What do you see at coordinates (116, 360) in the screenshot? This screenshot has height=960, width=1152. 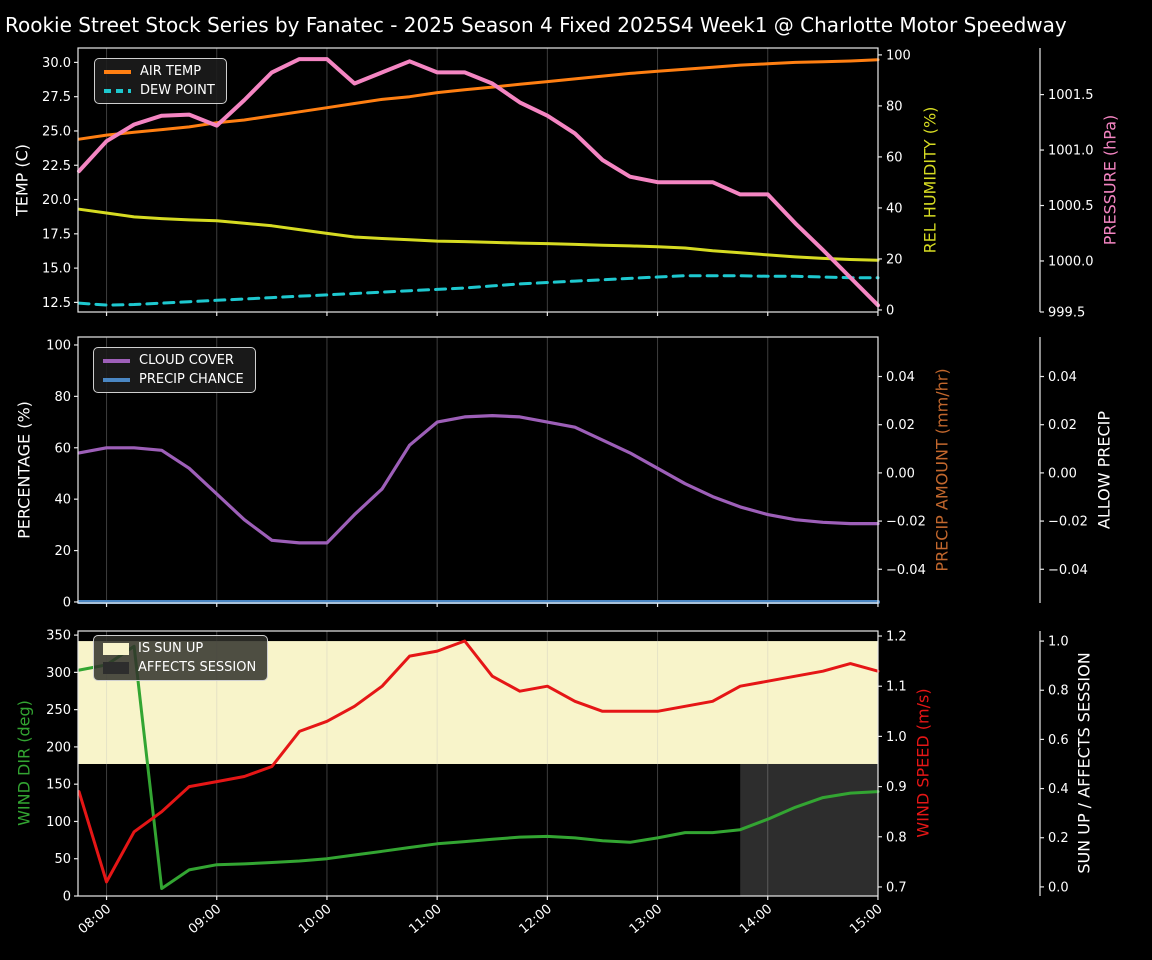 I see `cloud-cover-swatch-icon` at bounding box center [116, 360].